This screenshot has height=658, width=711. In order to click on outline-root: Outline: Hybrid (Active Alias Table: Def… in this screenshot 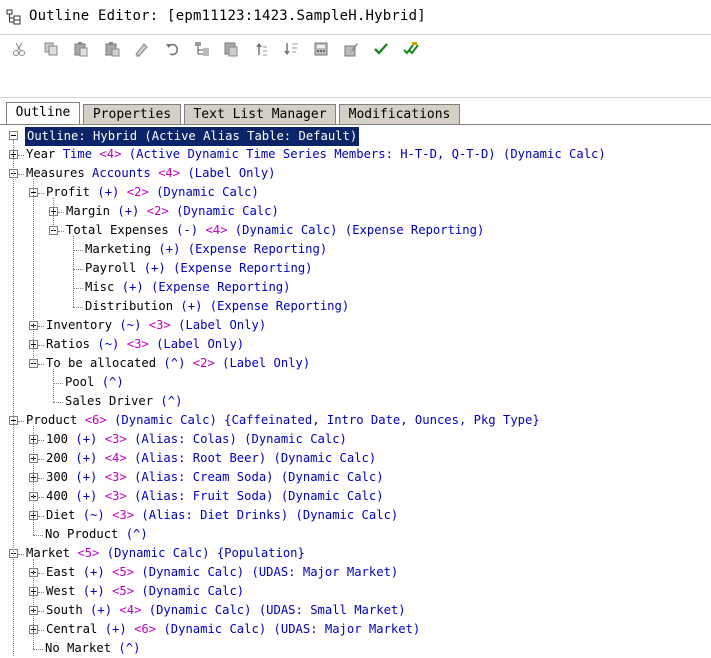, I will do `click(192, 136)`.